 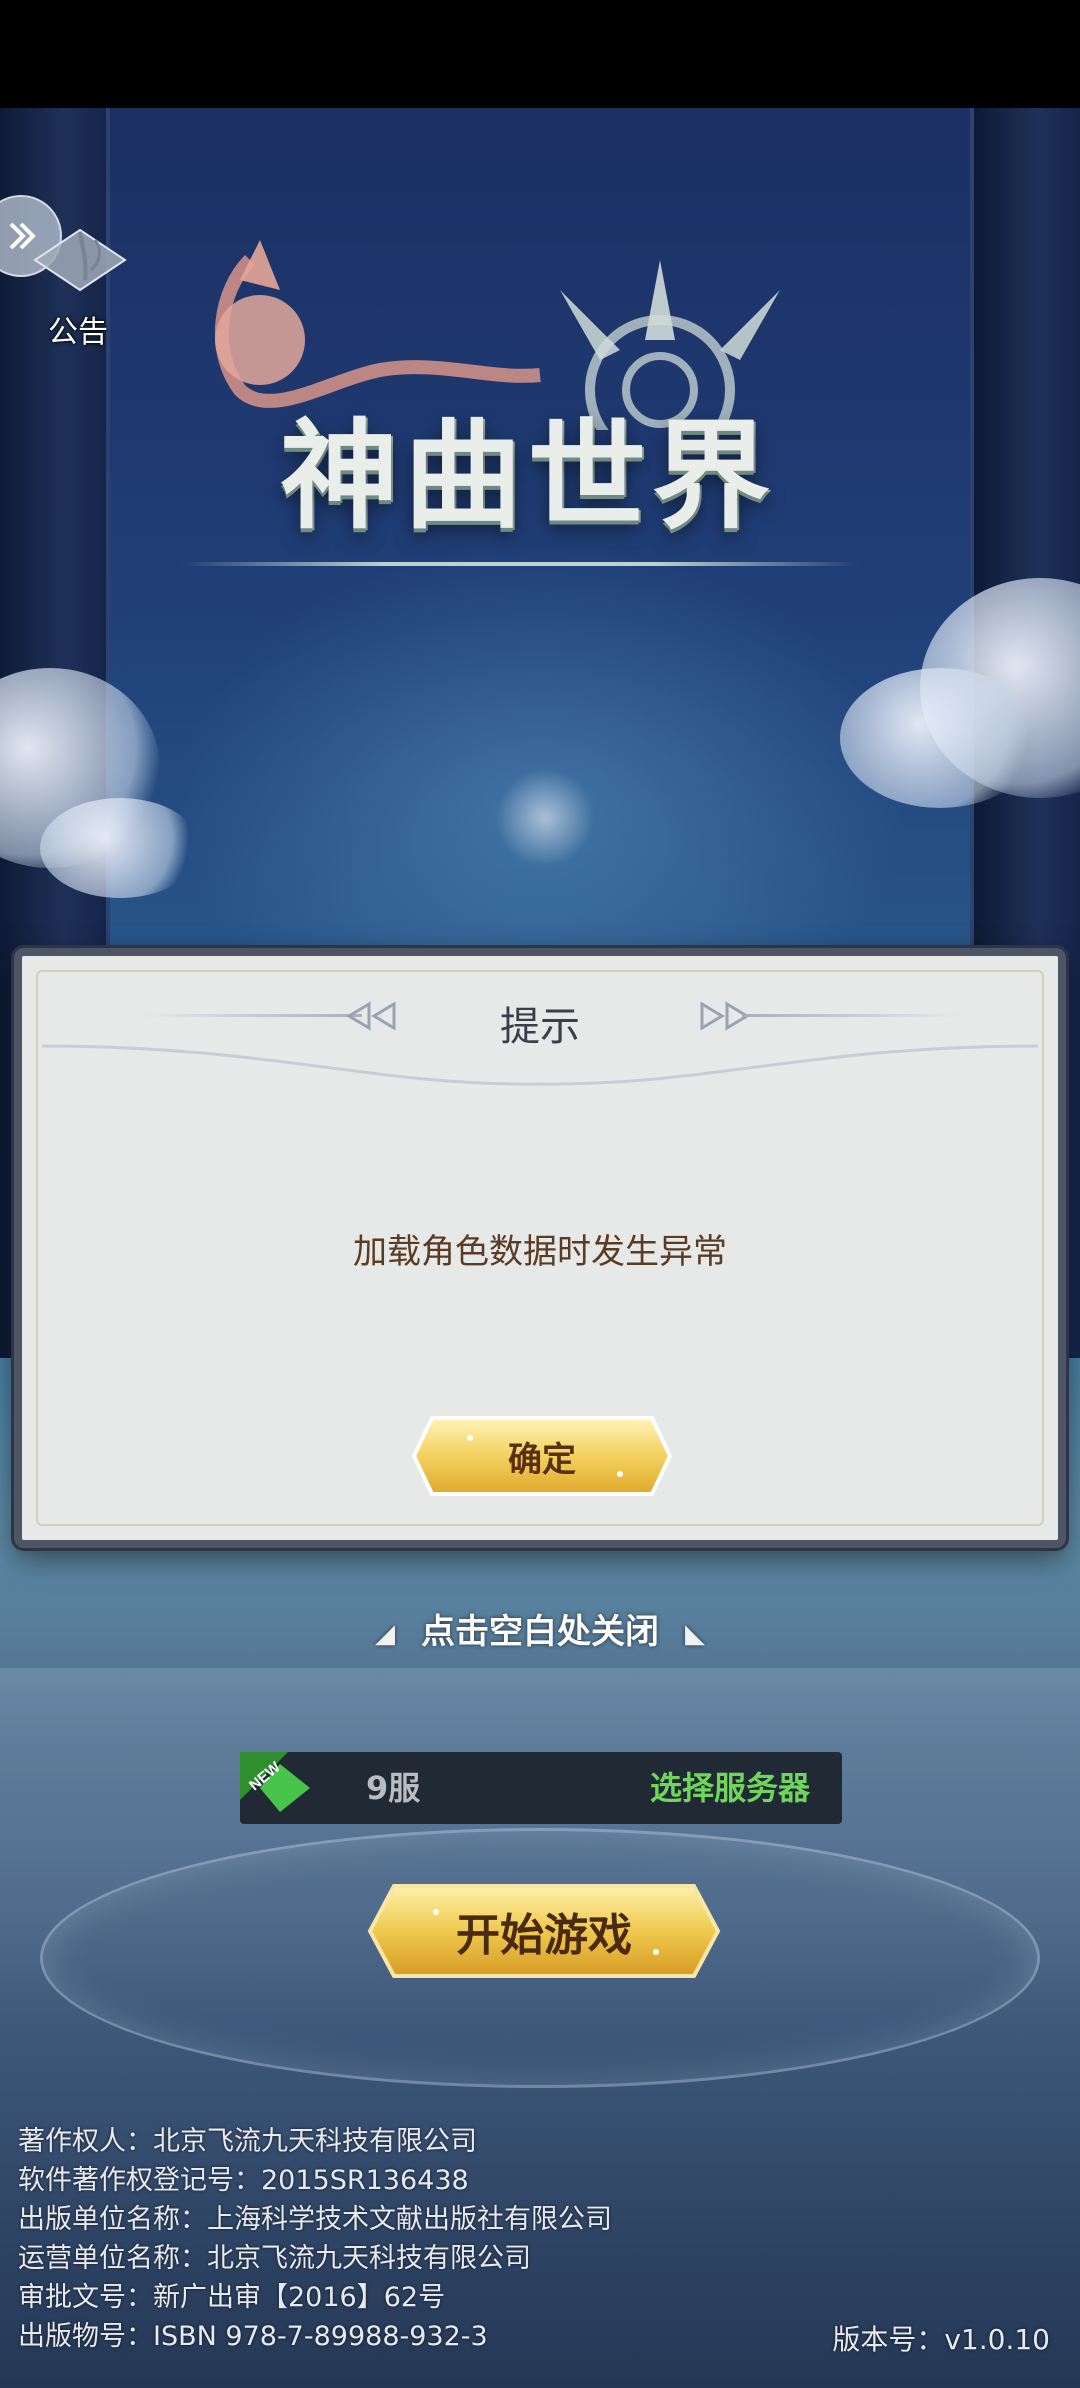 What do you see at coordinates (541, 1788) in the screenshot?
I see `server-selector: NEW 9服 选择服务器` at bounding box center [541, 1788].